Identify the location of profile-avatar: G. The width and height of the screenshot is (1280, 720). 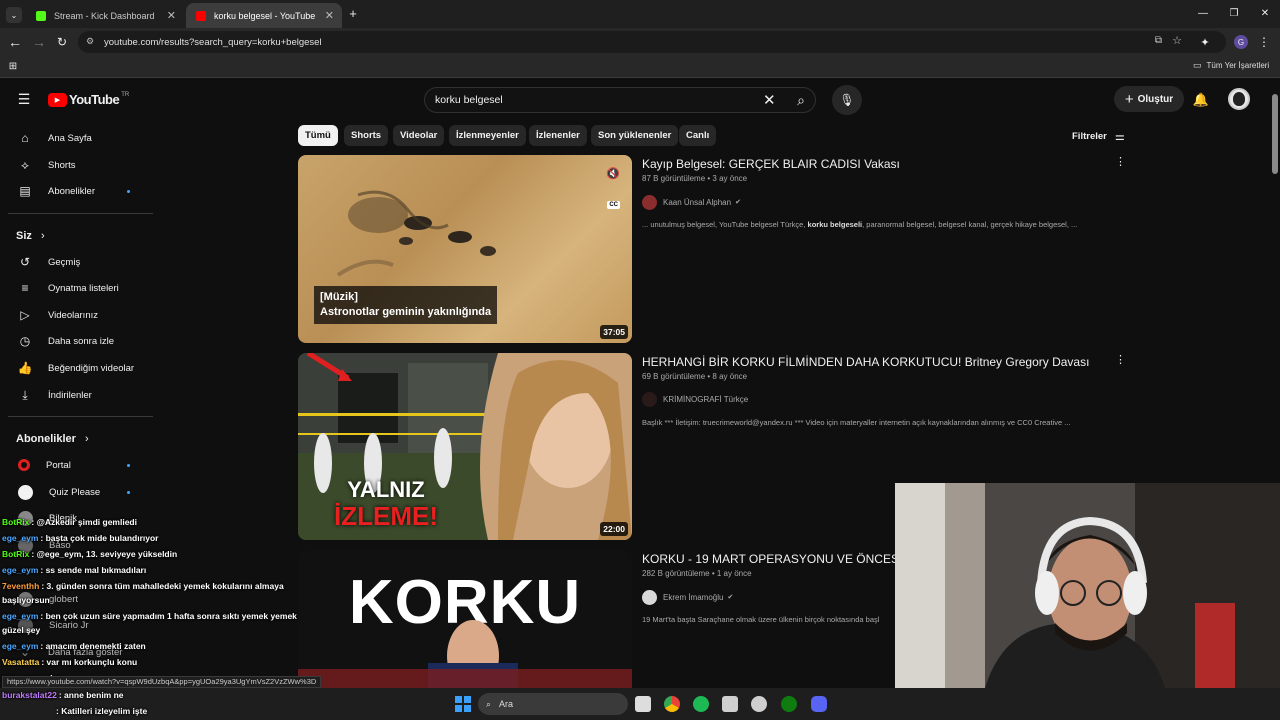
(1241, 42).